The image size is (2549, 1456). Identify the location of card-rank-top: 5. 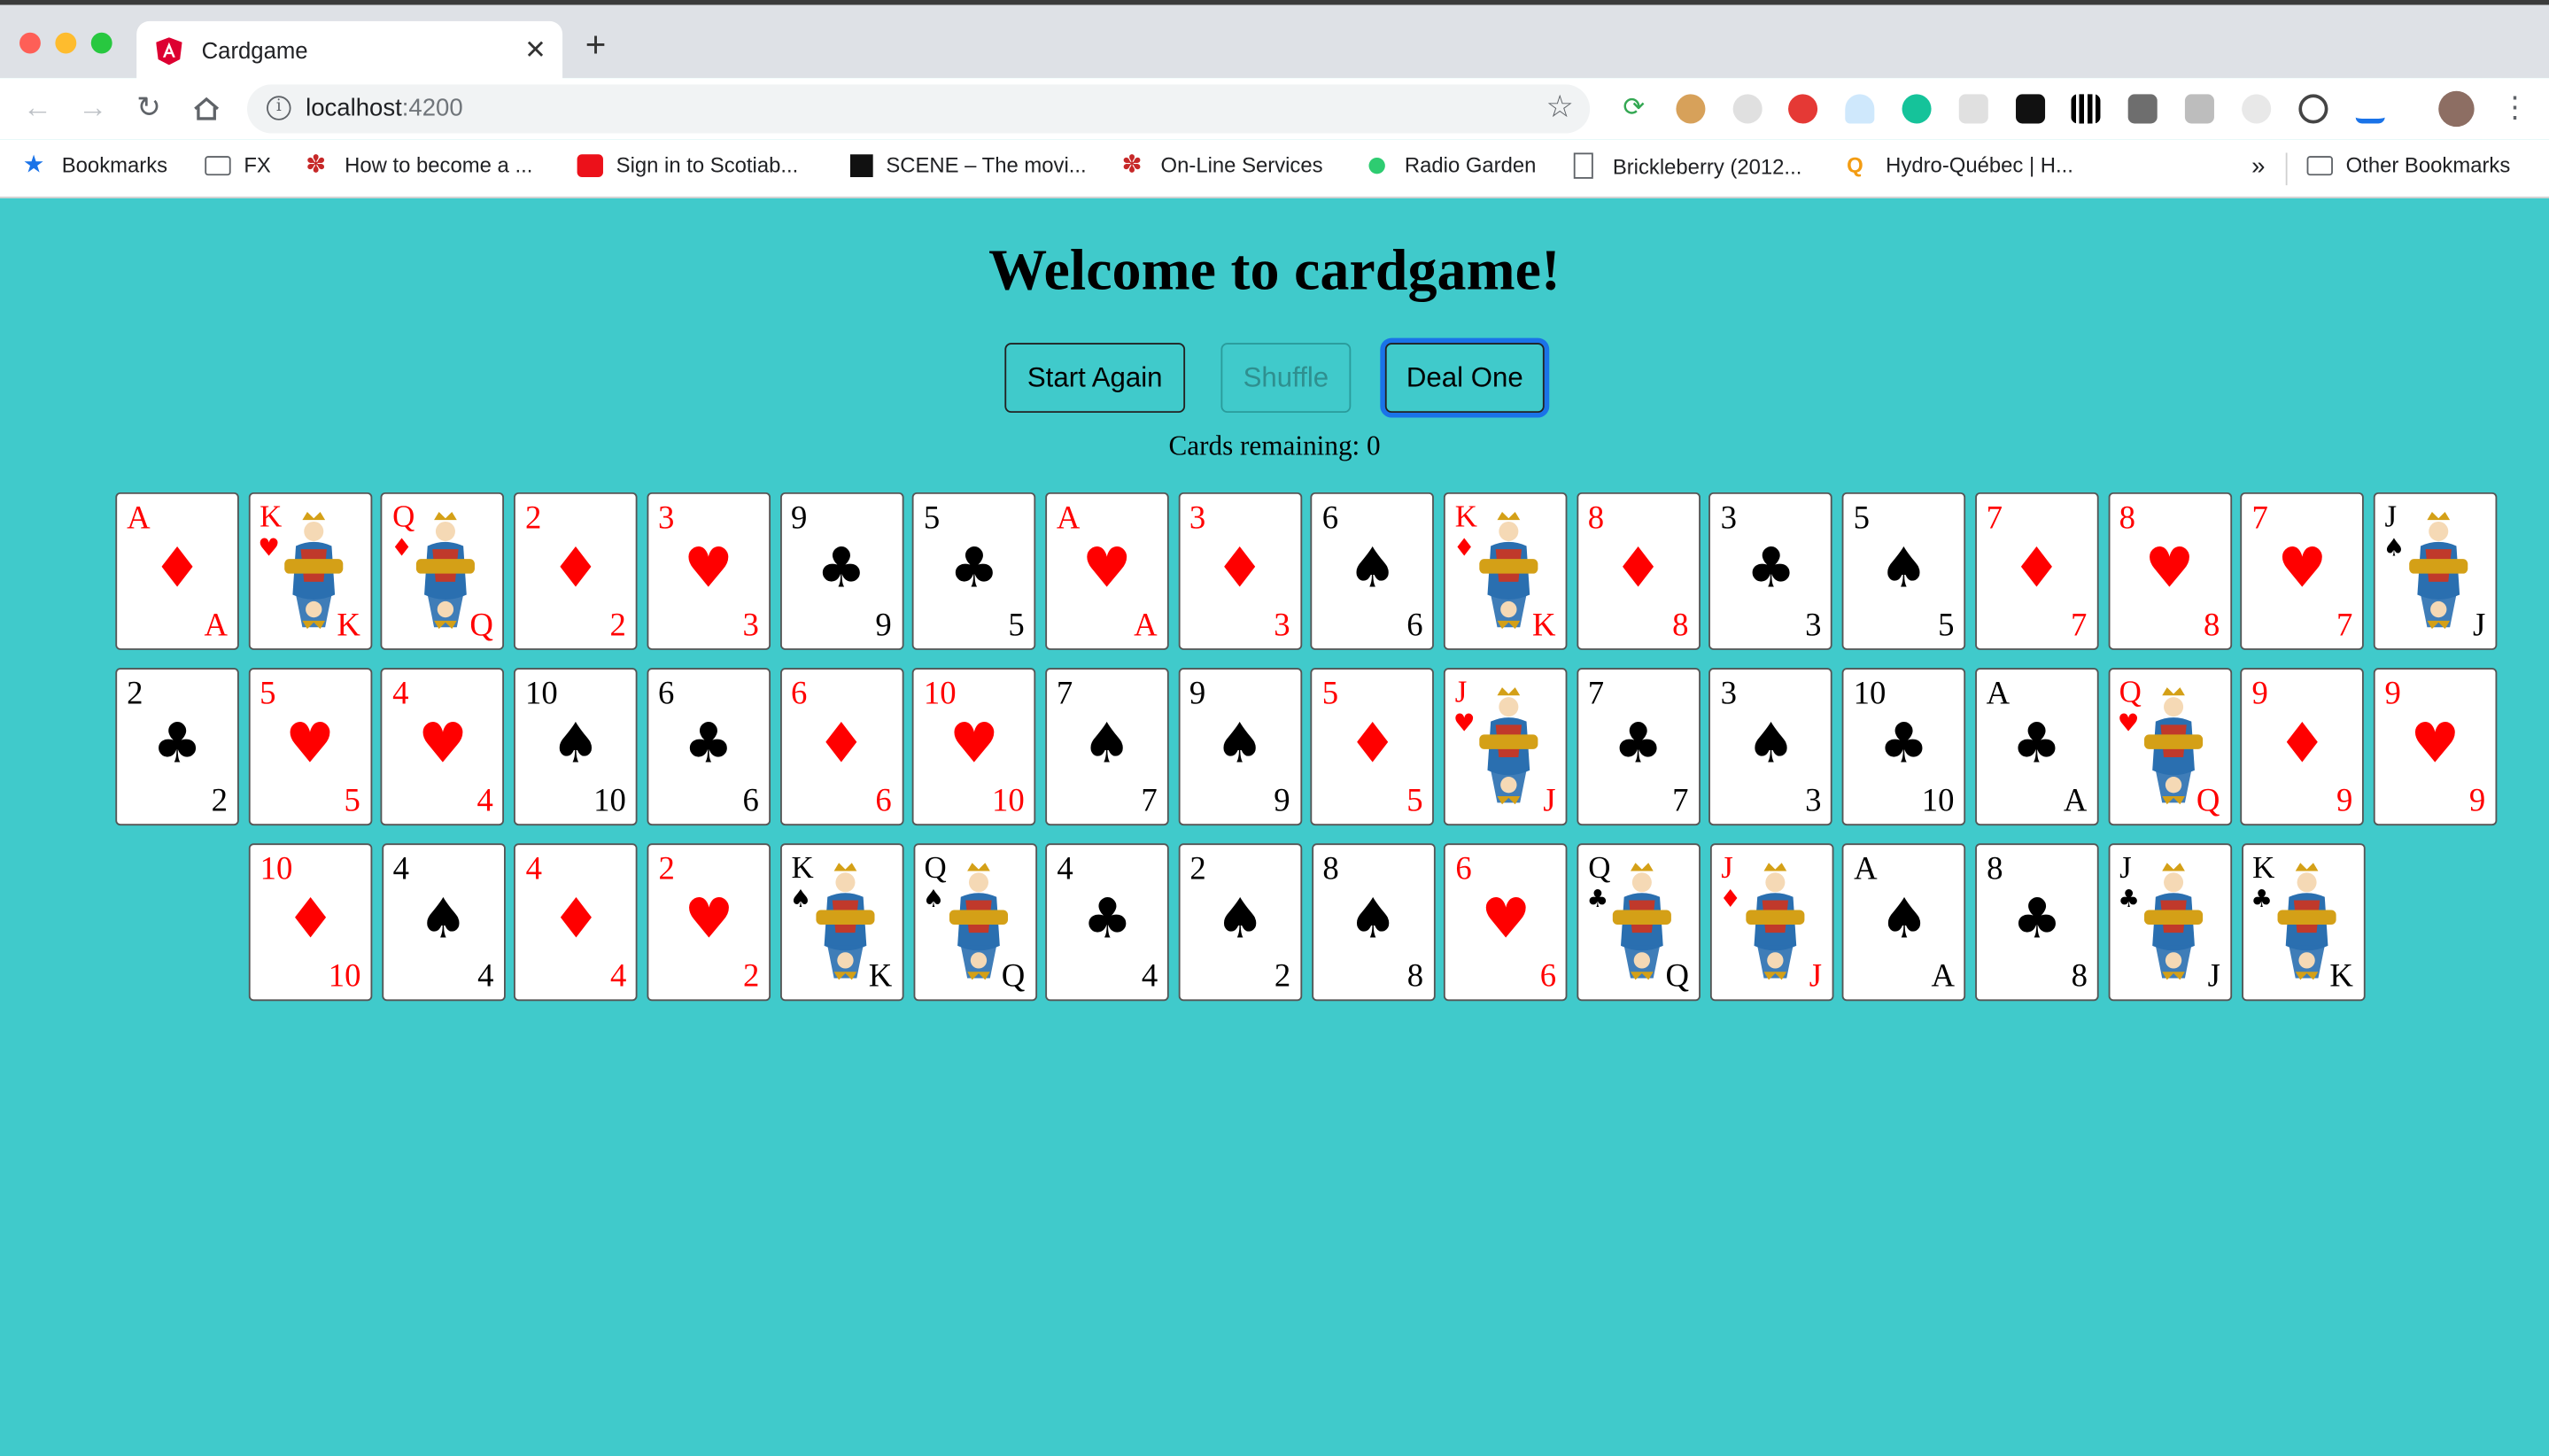
(1330, 694).